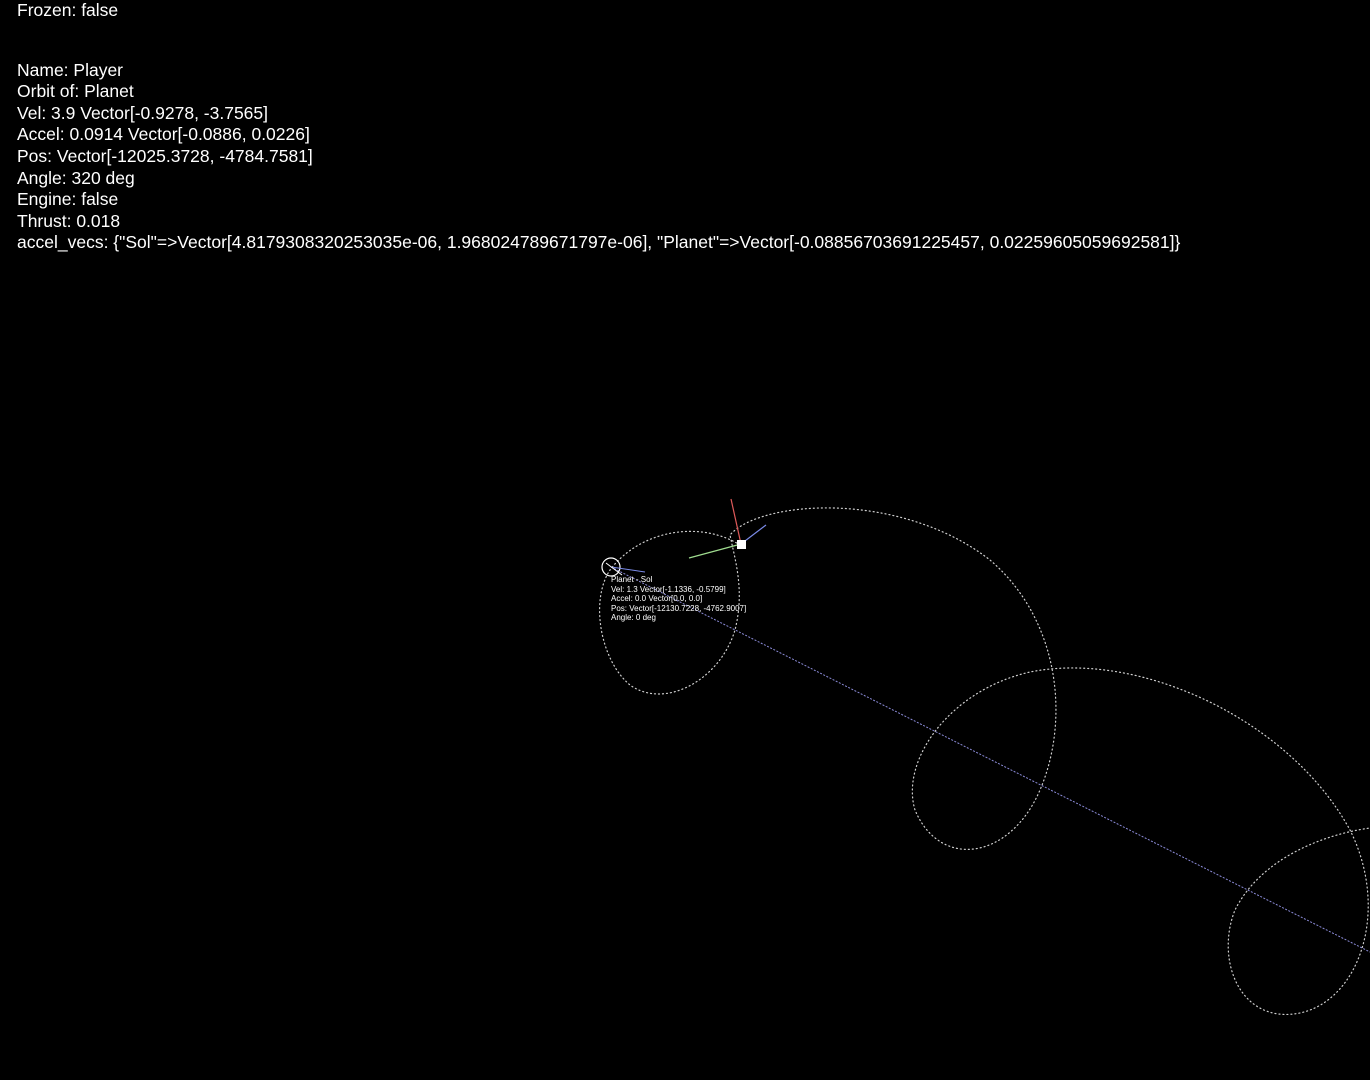  I want to click on planet-angle: Angle: 0 deg, so click(633, 618).